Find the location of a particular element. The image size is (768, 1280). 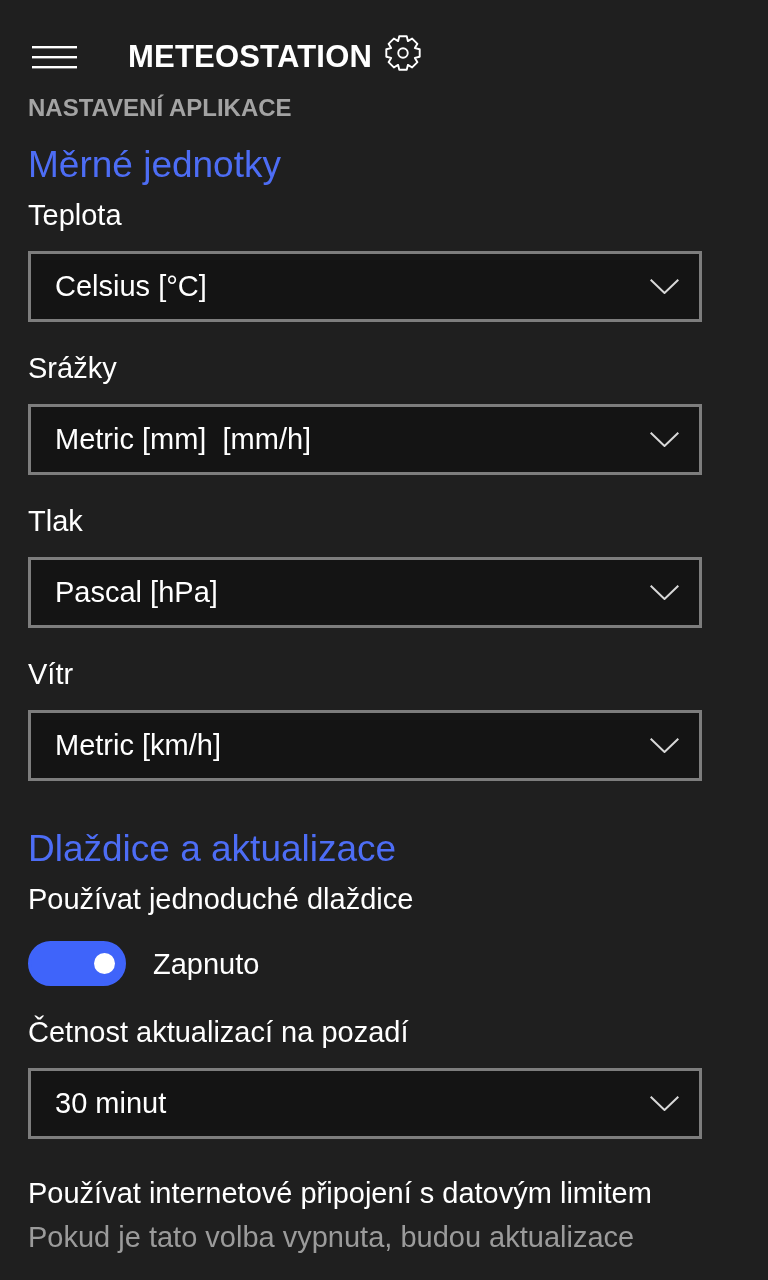

setting-label: Teplota is located at coordinates (75, 215).